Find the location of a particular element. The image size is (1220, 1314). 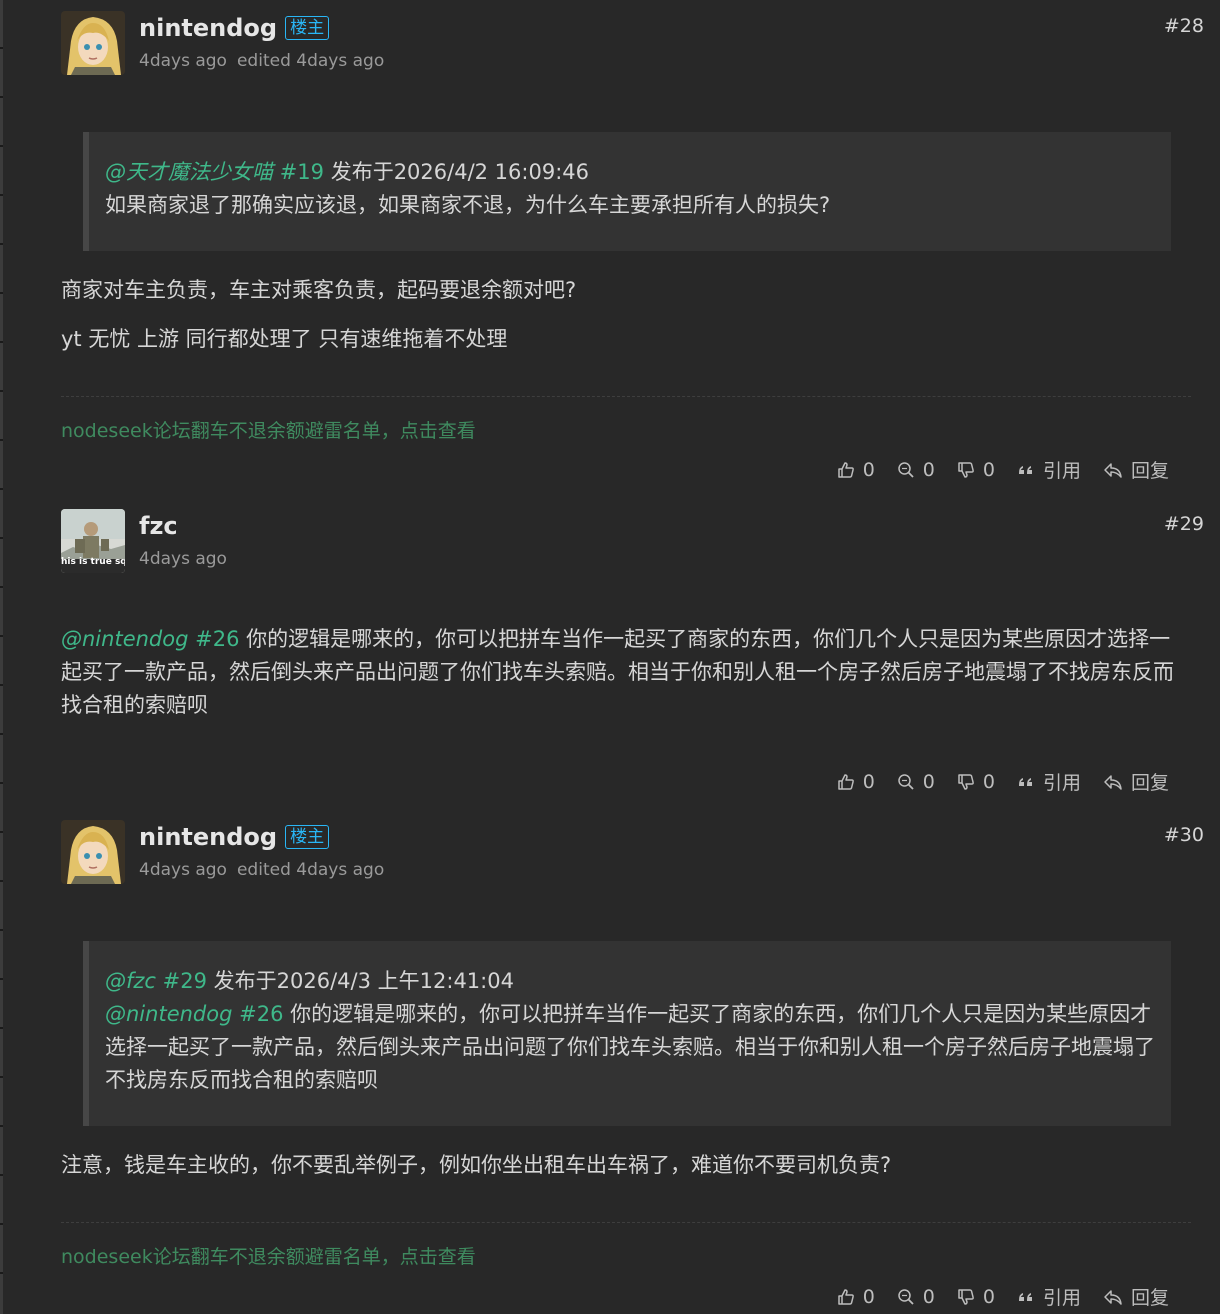

quote-header: @天才魔法少女喵 #19 发布于2026/4/2 16:09:46 is located at coordinates (630, 172).